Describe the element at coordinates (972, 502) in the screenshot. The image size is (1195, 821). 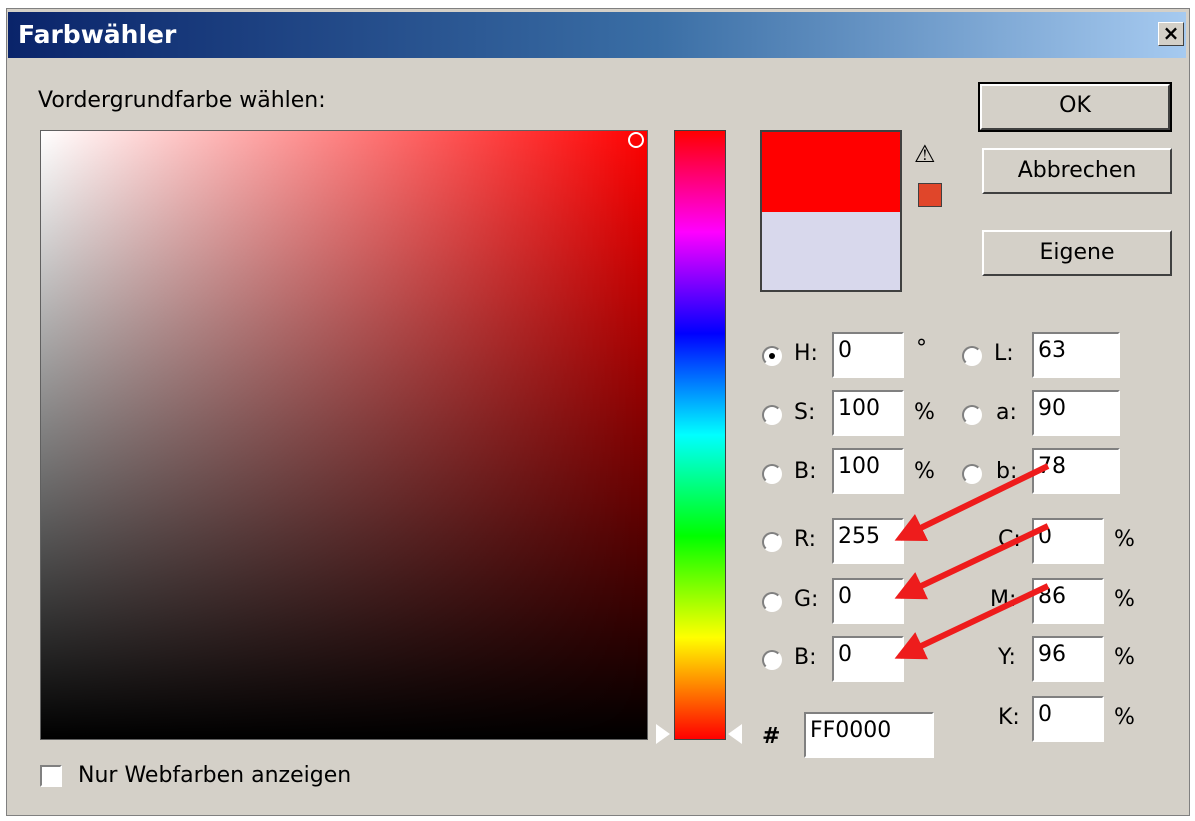
I see `arrow-to-r` at that location.